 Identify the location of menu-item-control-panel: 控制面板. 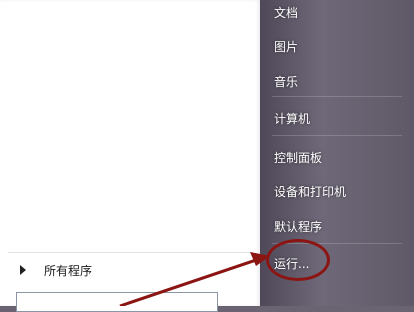
(338, 157).